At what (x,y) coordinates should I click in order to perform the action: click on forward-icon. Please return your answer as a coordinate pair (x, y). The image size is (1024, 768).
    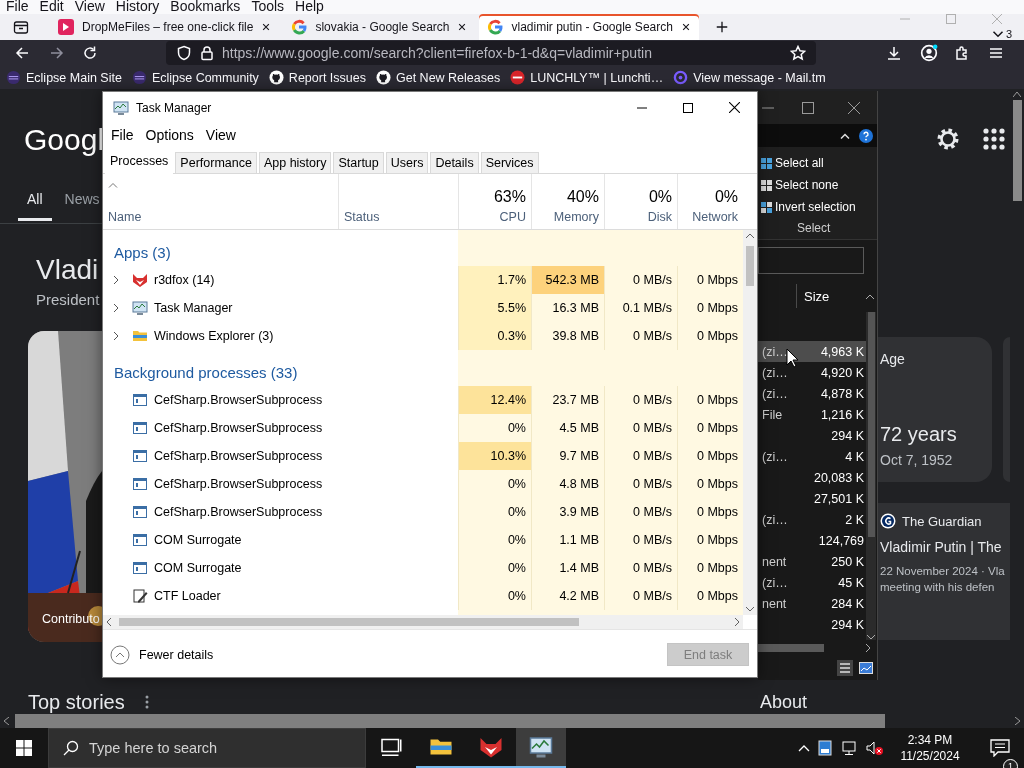
    Looking at the image, I should click on (57, 53).